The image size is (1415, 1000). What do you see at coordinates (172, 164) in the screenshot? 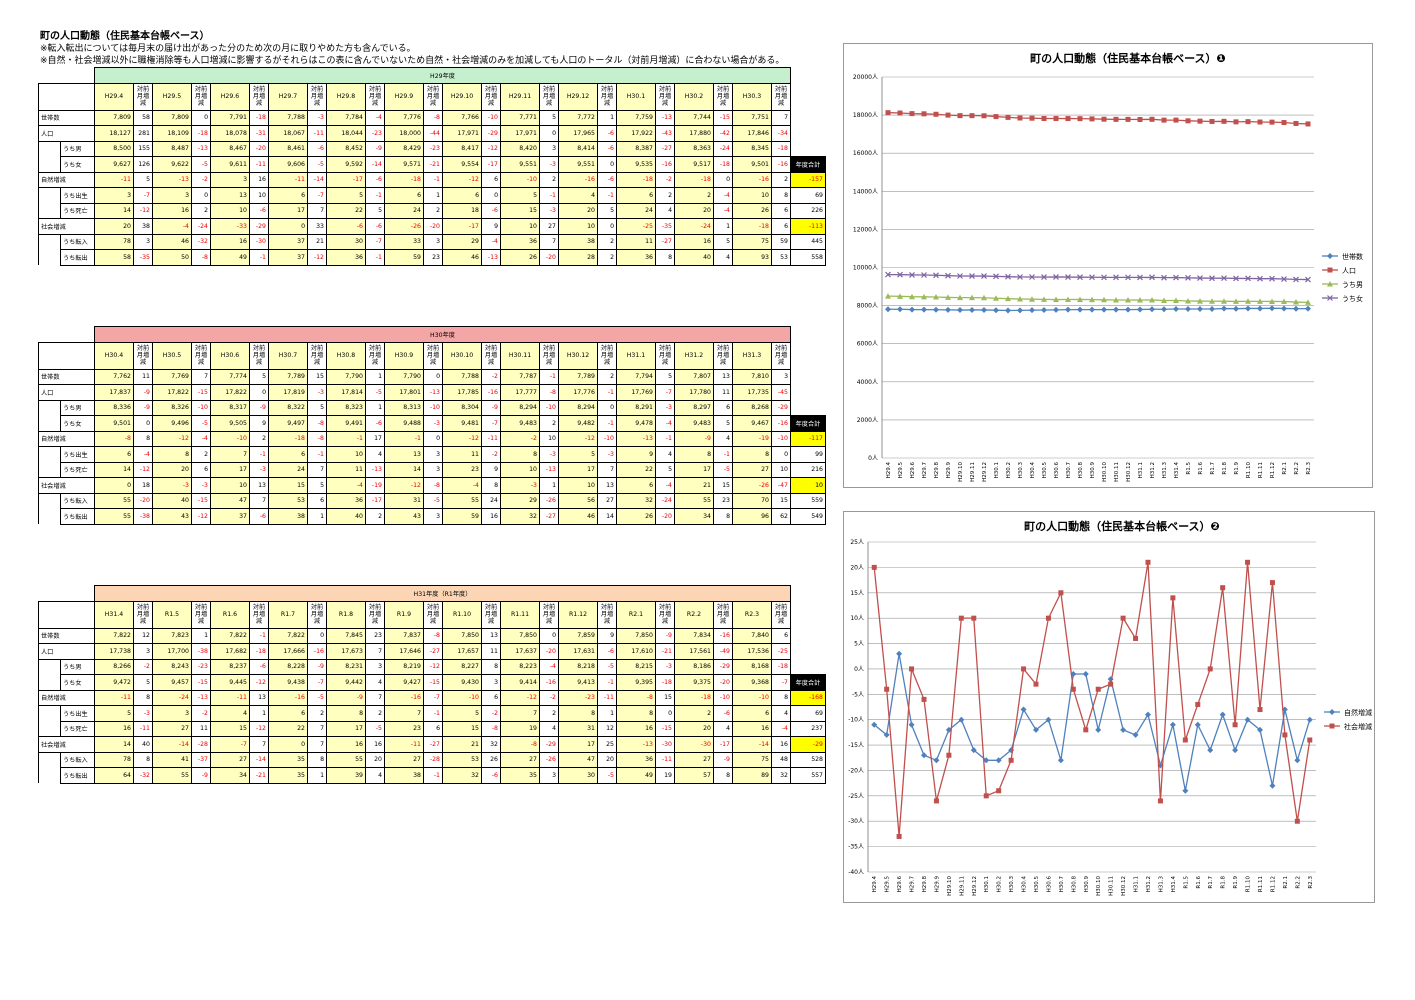
I see `value-cell: 9,622` at bounding box center [172, 164].